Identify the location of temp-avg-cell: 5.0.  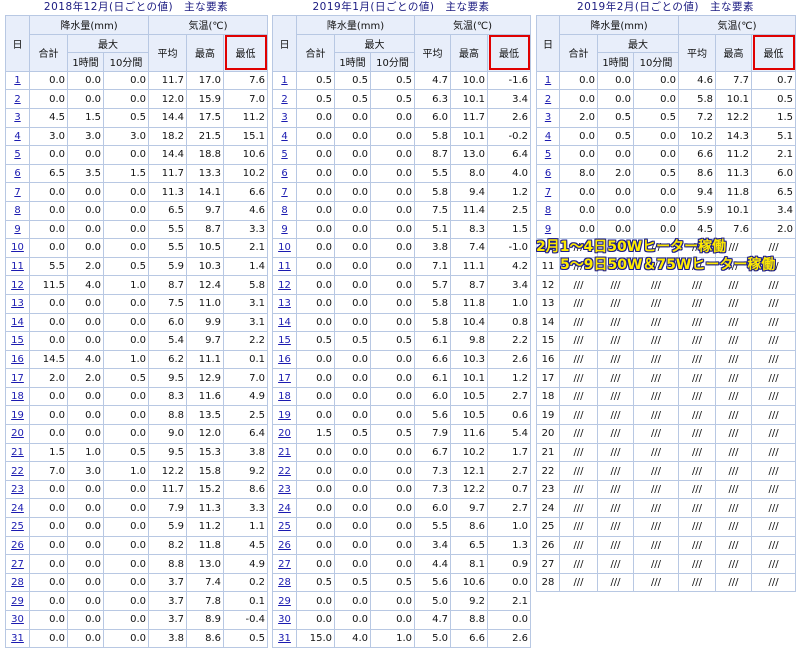
(432, 601).